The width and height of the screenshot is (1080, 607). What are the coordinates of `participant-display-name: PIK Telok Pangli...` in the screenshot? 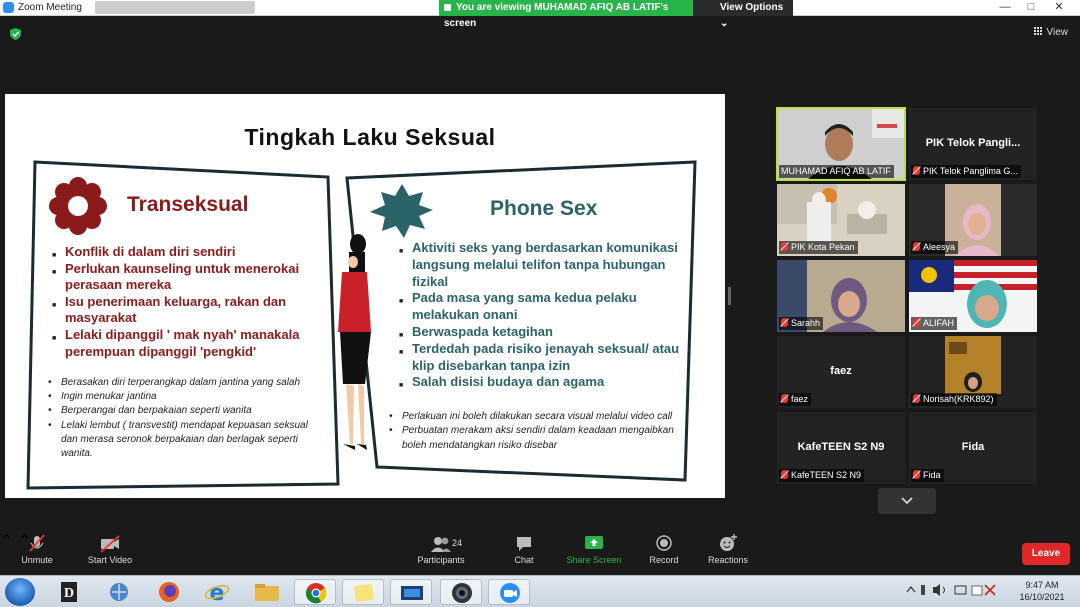 It's located at (973, 143).